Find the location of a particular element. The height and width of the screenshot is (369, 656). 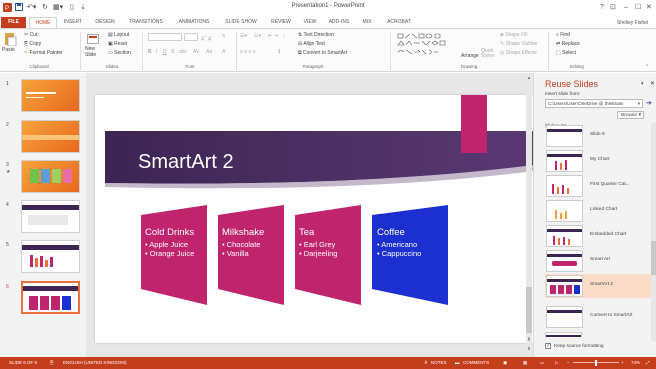

slide-sorter-icon: ▦ is located at coordinates (525, 363).